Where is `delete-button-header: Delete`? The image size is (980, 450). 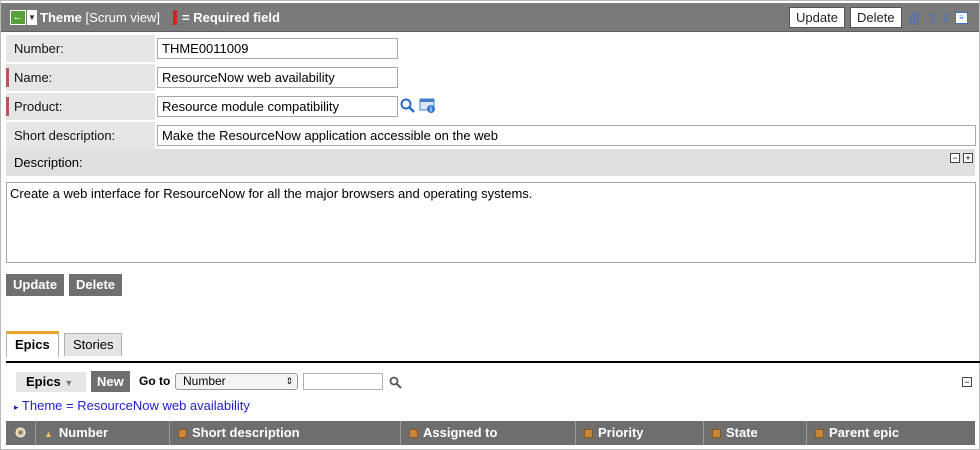 delete-button-header: Delete is located at coordinates (876, 17).